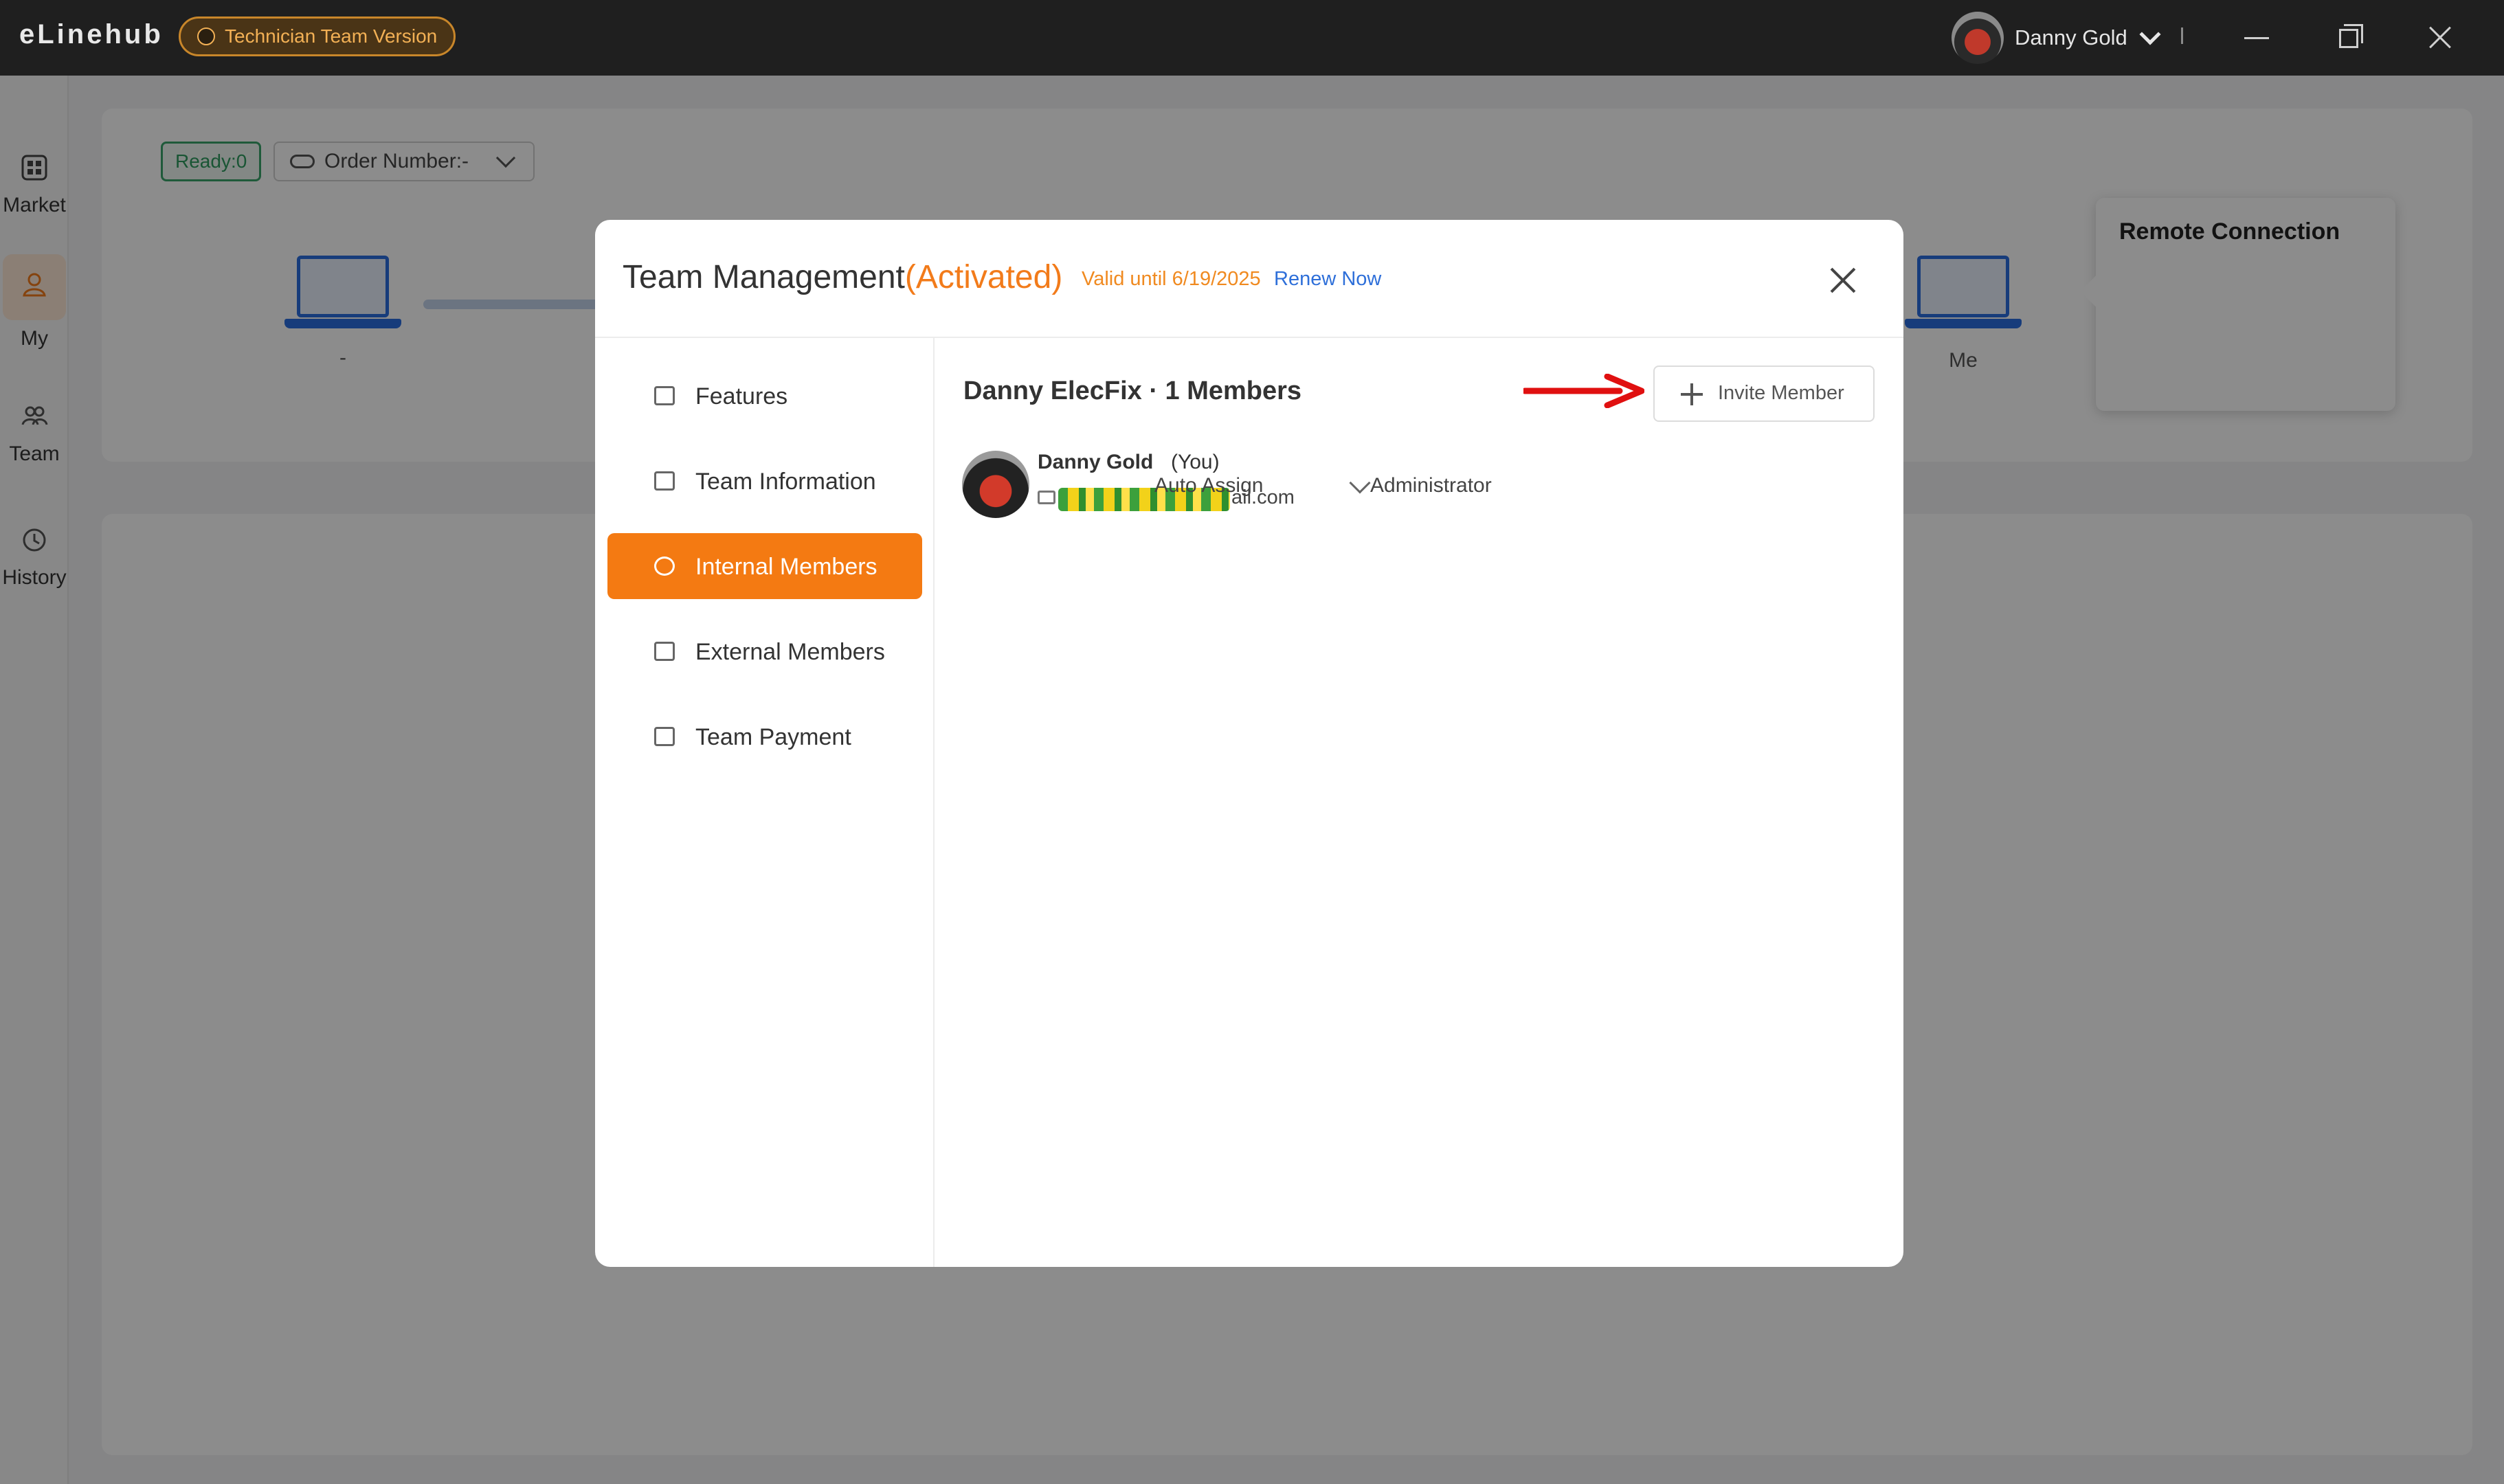  I want to click on minimize-button, so click(2256, 37).